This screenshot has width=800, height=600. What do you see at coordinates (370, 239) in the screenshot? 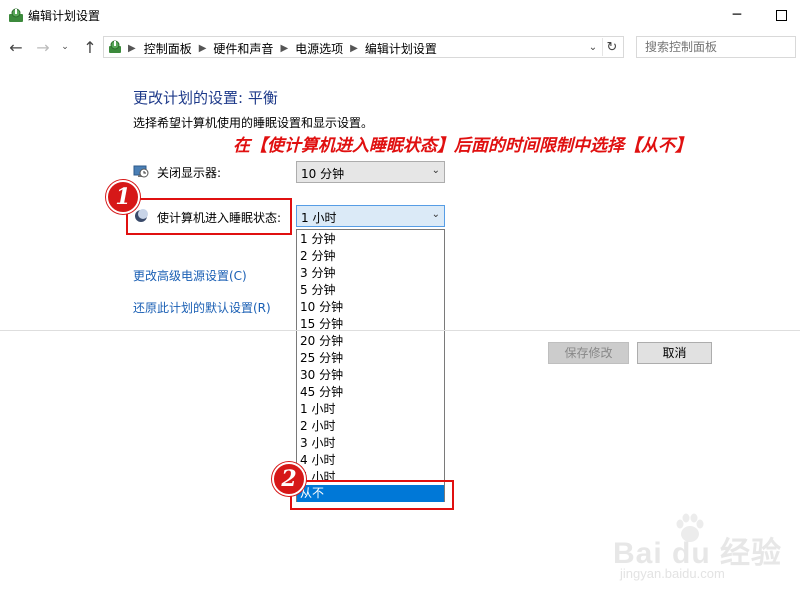
I see `option-1-minute: 1 分钟` at bounding box center [370, 239].